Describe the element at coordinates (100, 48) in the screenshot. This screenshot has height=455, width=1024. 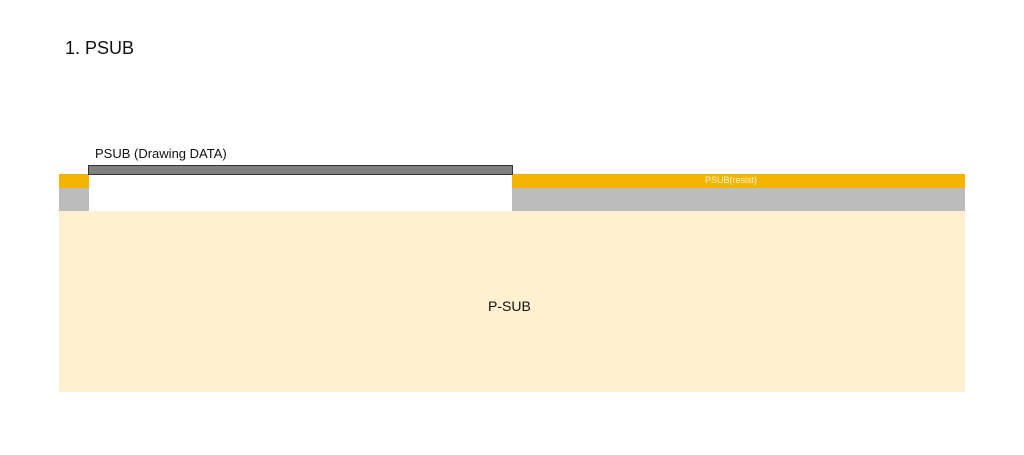
I see `step-title: 1. PSUB` at that location.